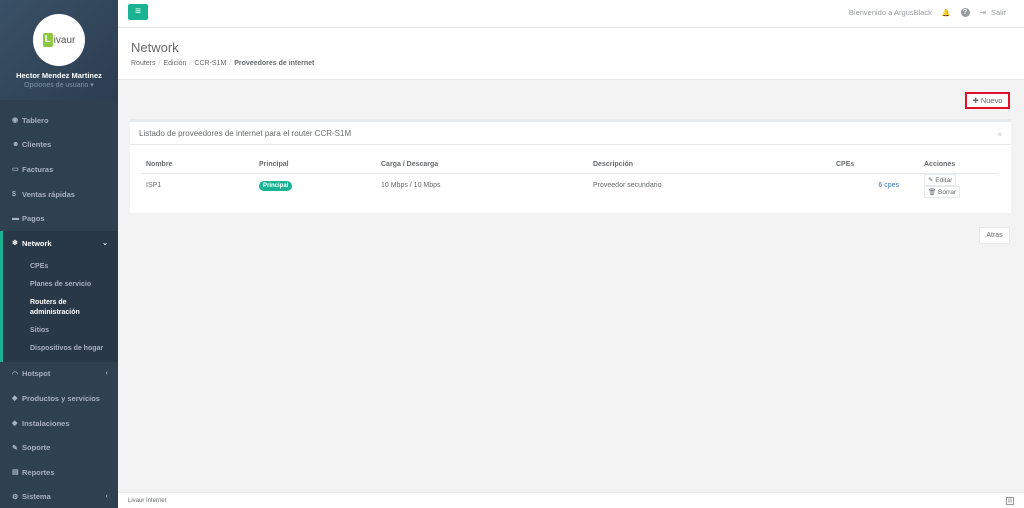  Describe the element at coordinates (60, 285) in the screenshot. I see `submenu-item-planes: Planes de servicio` at that location.